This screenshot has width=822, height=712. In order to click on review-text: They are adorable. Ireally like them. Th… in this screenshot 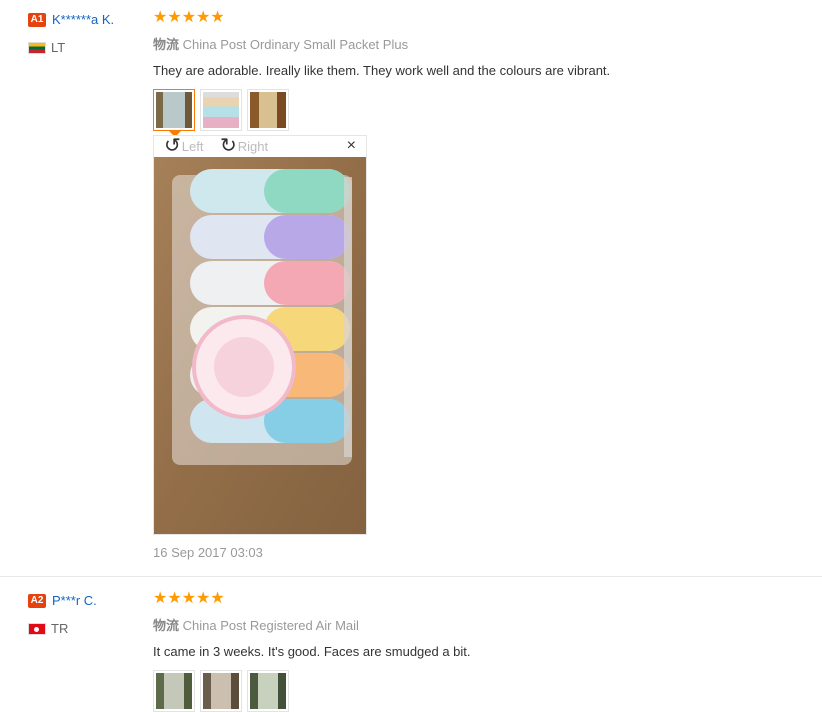, I will do `click(382, 70)`.